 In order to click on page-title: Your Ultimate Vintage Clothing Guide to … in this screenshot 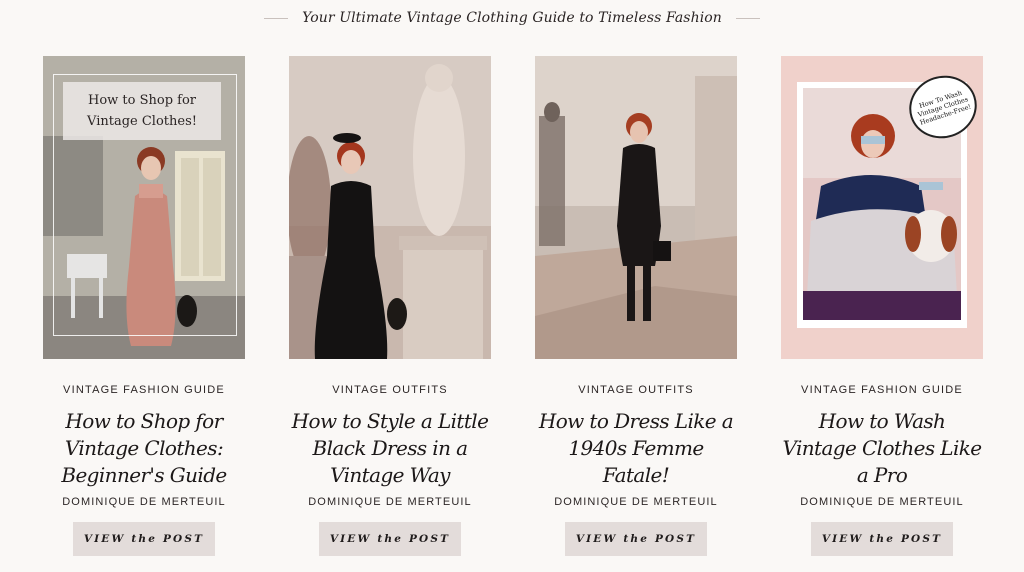, I will do `click(512, 18)`.